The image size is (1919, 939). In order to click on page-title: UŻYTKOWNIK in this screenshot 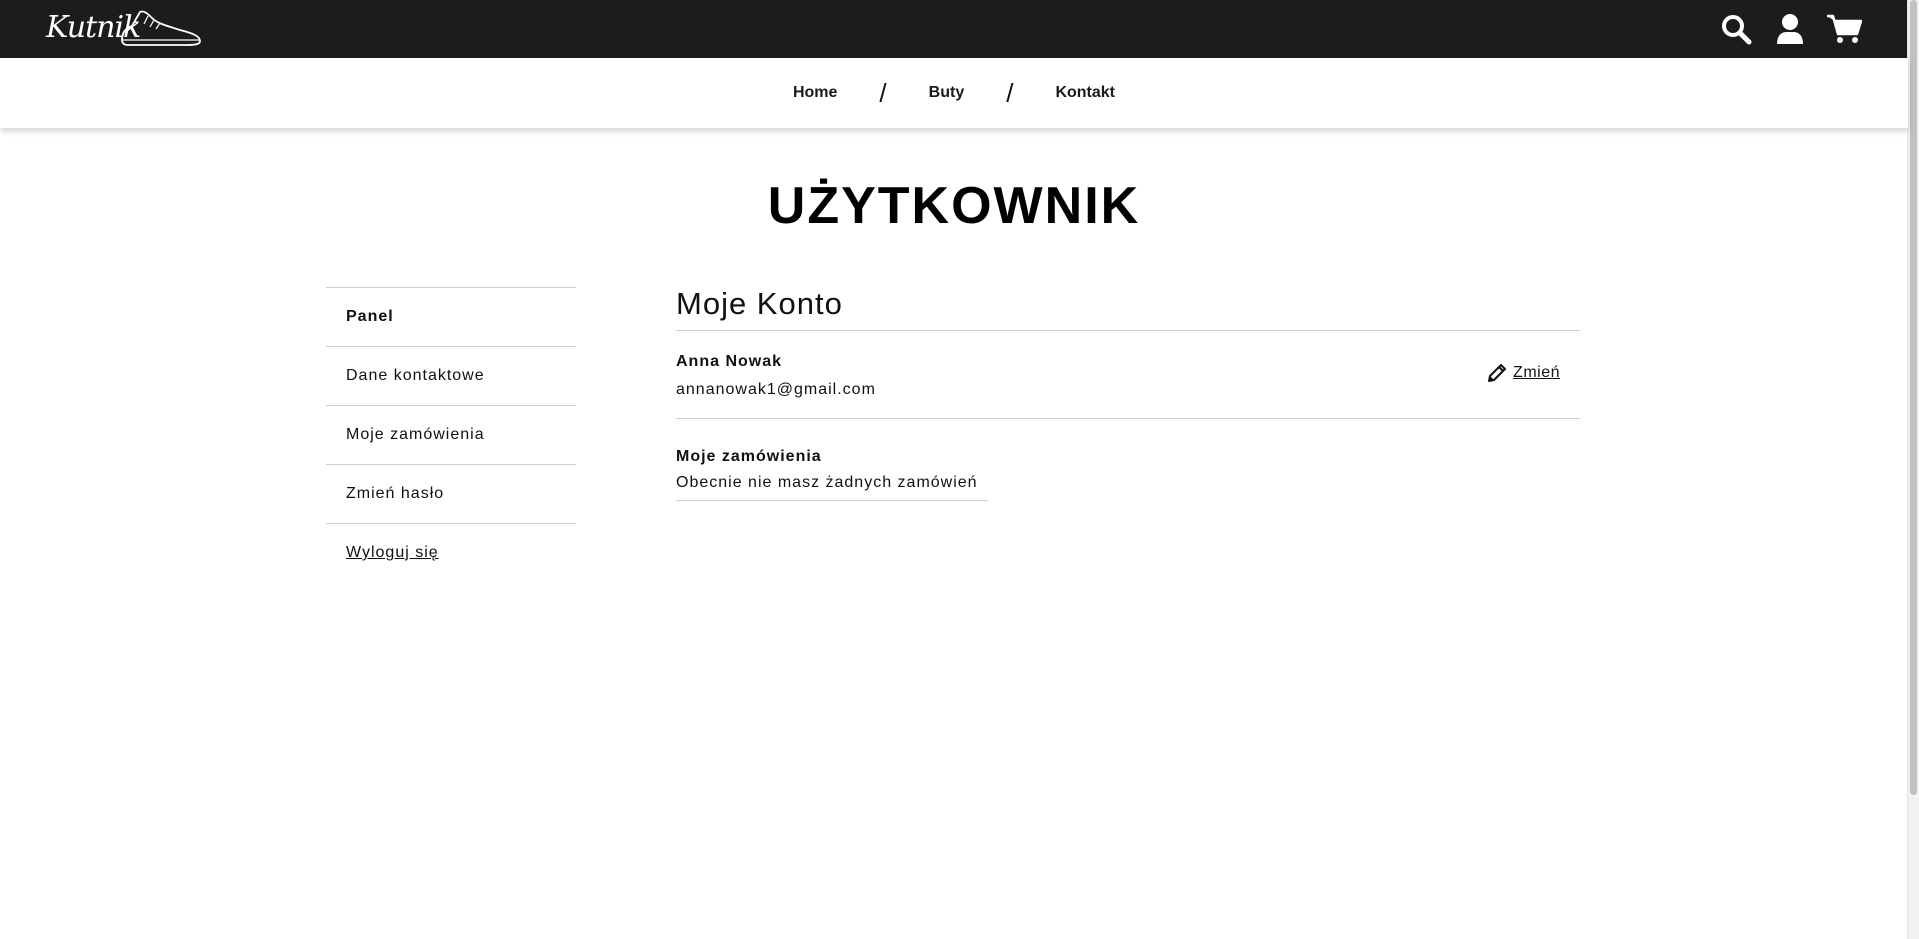, I will do `click(954, 206)`.